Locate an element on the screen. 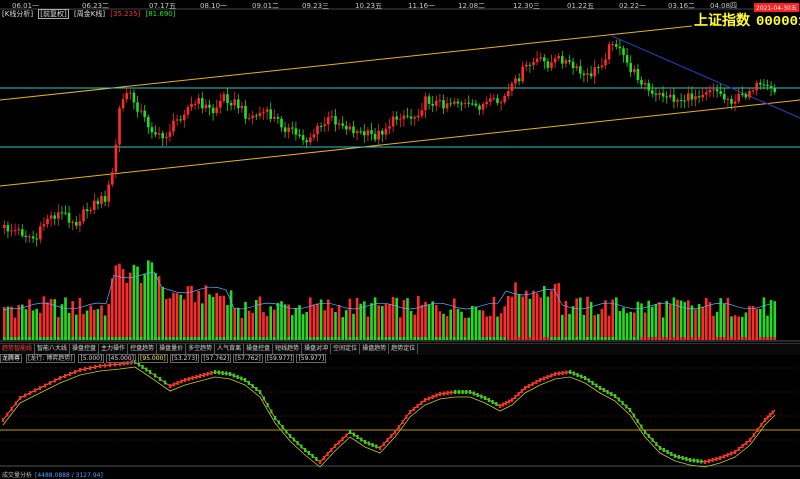 The image size is (800, 479). adjust-mode-tab: [前复权] is located at coordinates (53, 14).